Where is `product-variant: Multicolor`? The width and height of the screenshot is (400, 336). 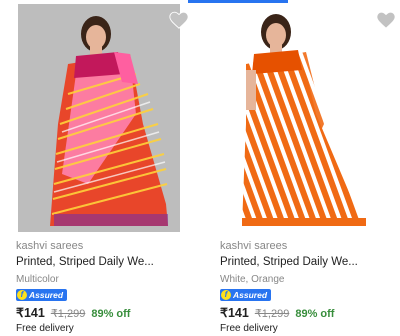
product-variant: Multicolor is located at coordinates (37, 279).